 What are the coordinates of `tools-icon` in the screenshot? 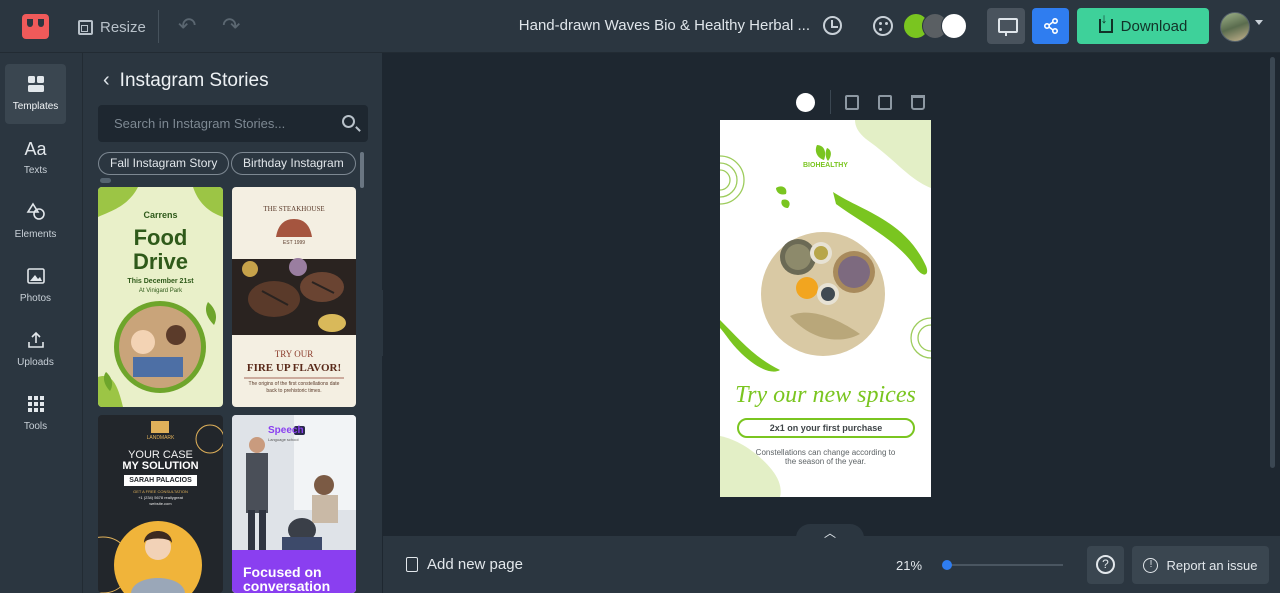 It's located at (36, 405).